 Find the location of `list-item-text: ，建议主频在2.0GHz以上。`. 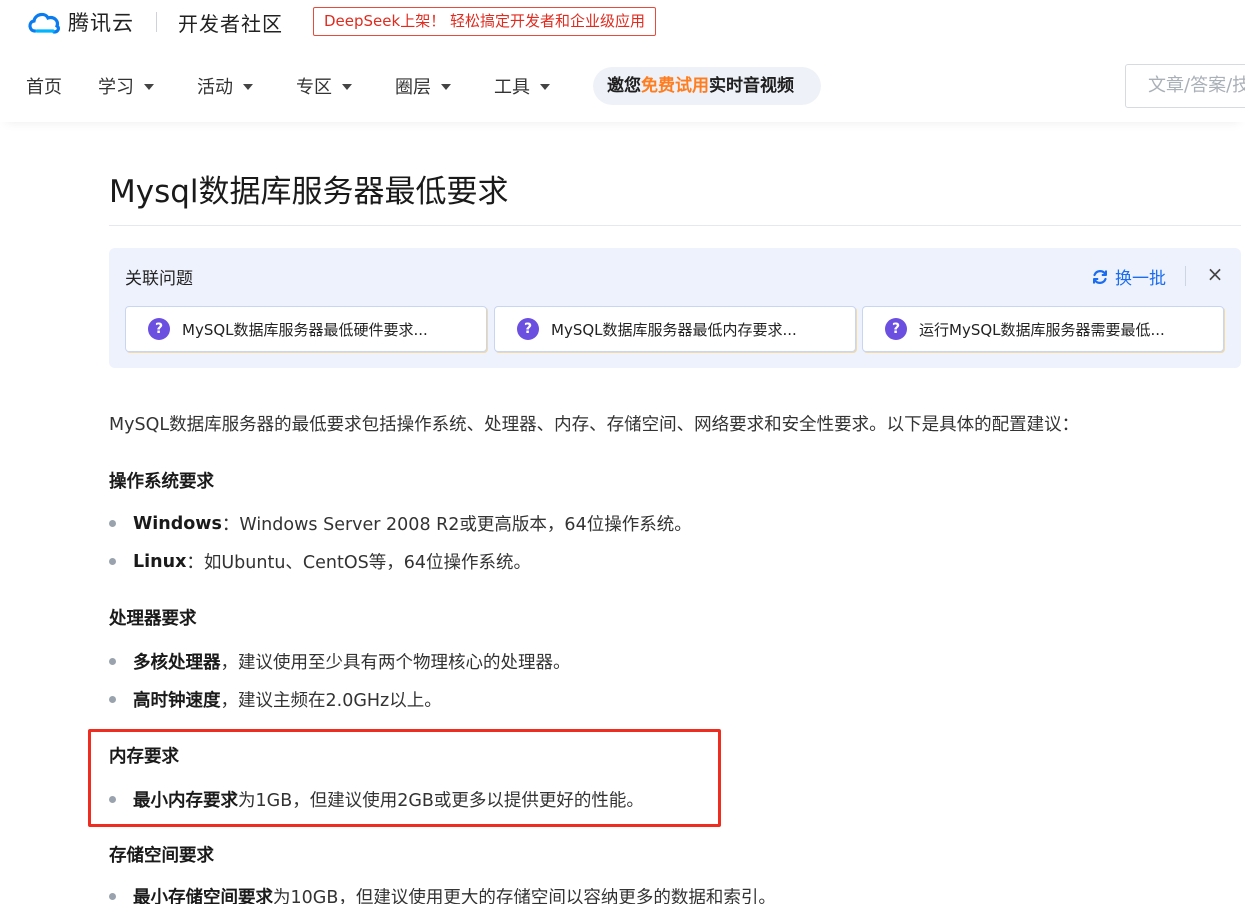

list-item-text: ，建议主频在2.0GHz以上。 is located at coordinates (331, 701).